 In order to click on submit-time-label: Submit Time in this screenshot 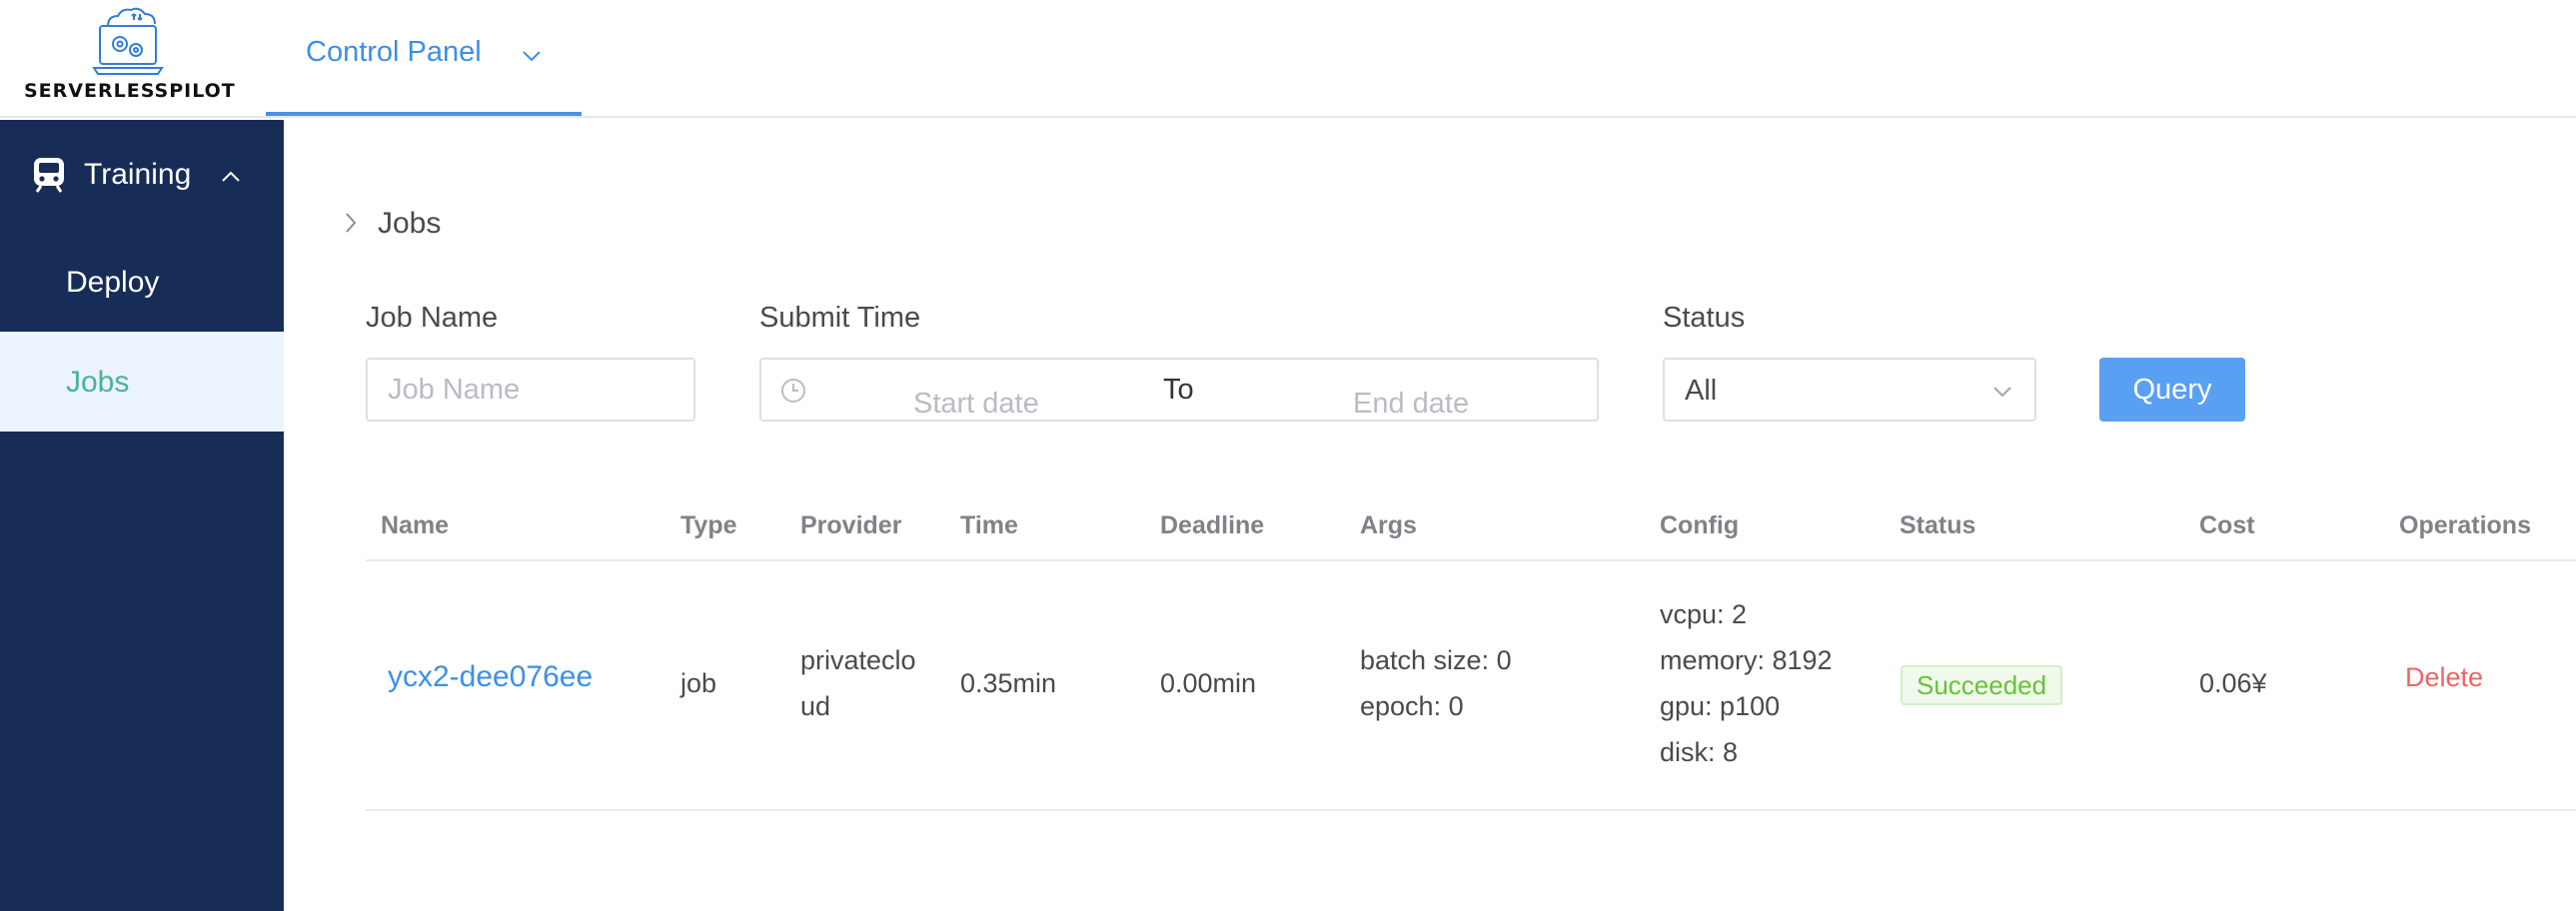, I will do `click(840, 318)`.